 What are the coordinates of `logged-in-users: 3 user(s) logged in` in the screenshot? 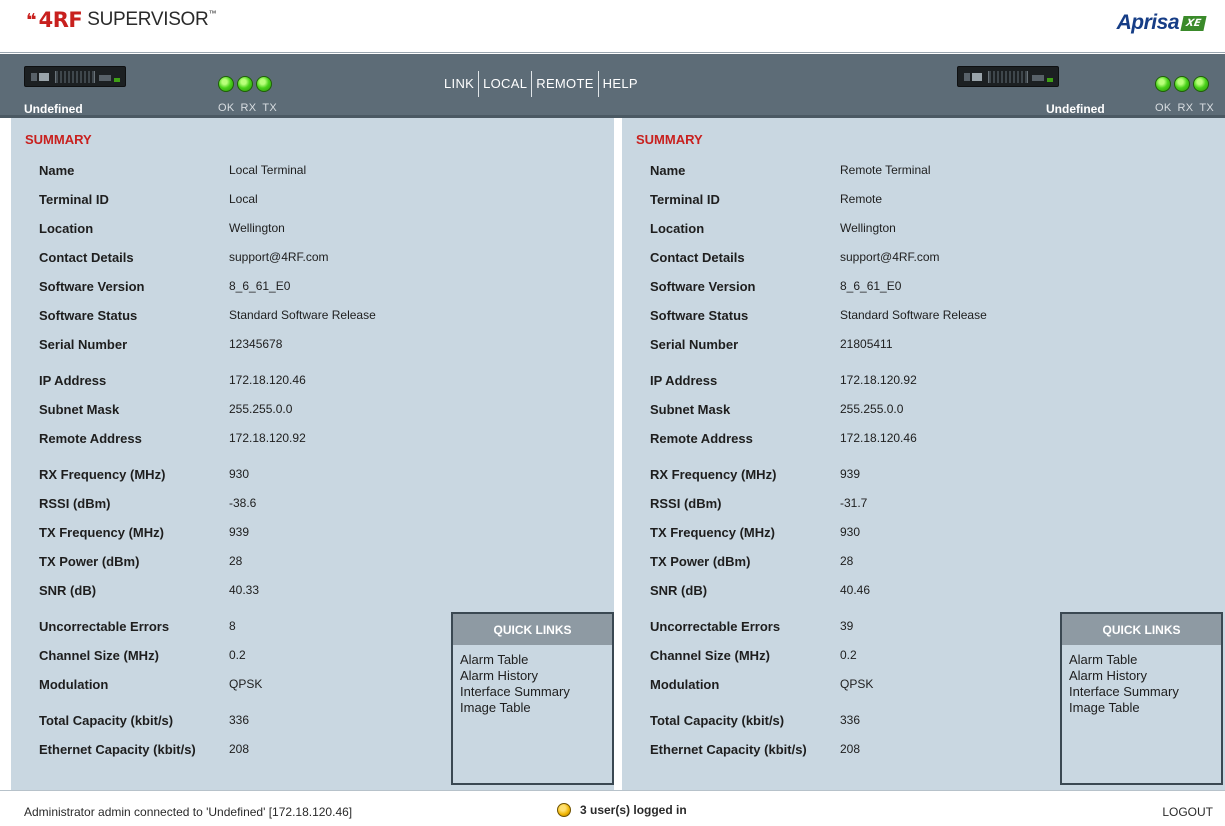 It's located at (622, 810).